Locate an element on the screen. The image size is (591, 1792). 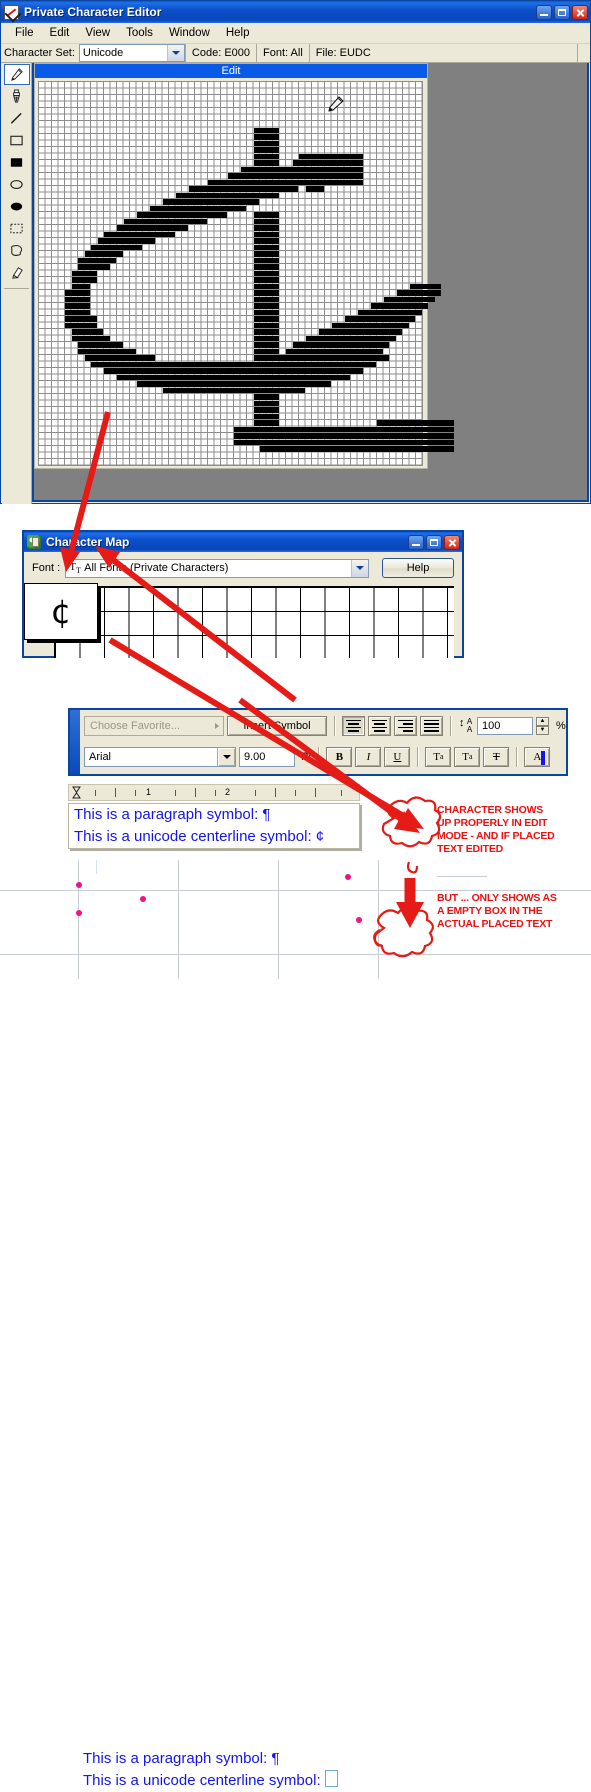
align-center-button is located at coordinates (379, 725).